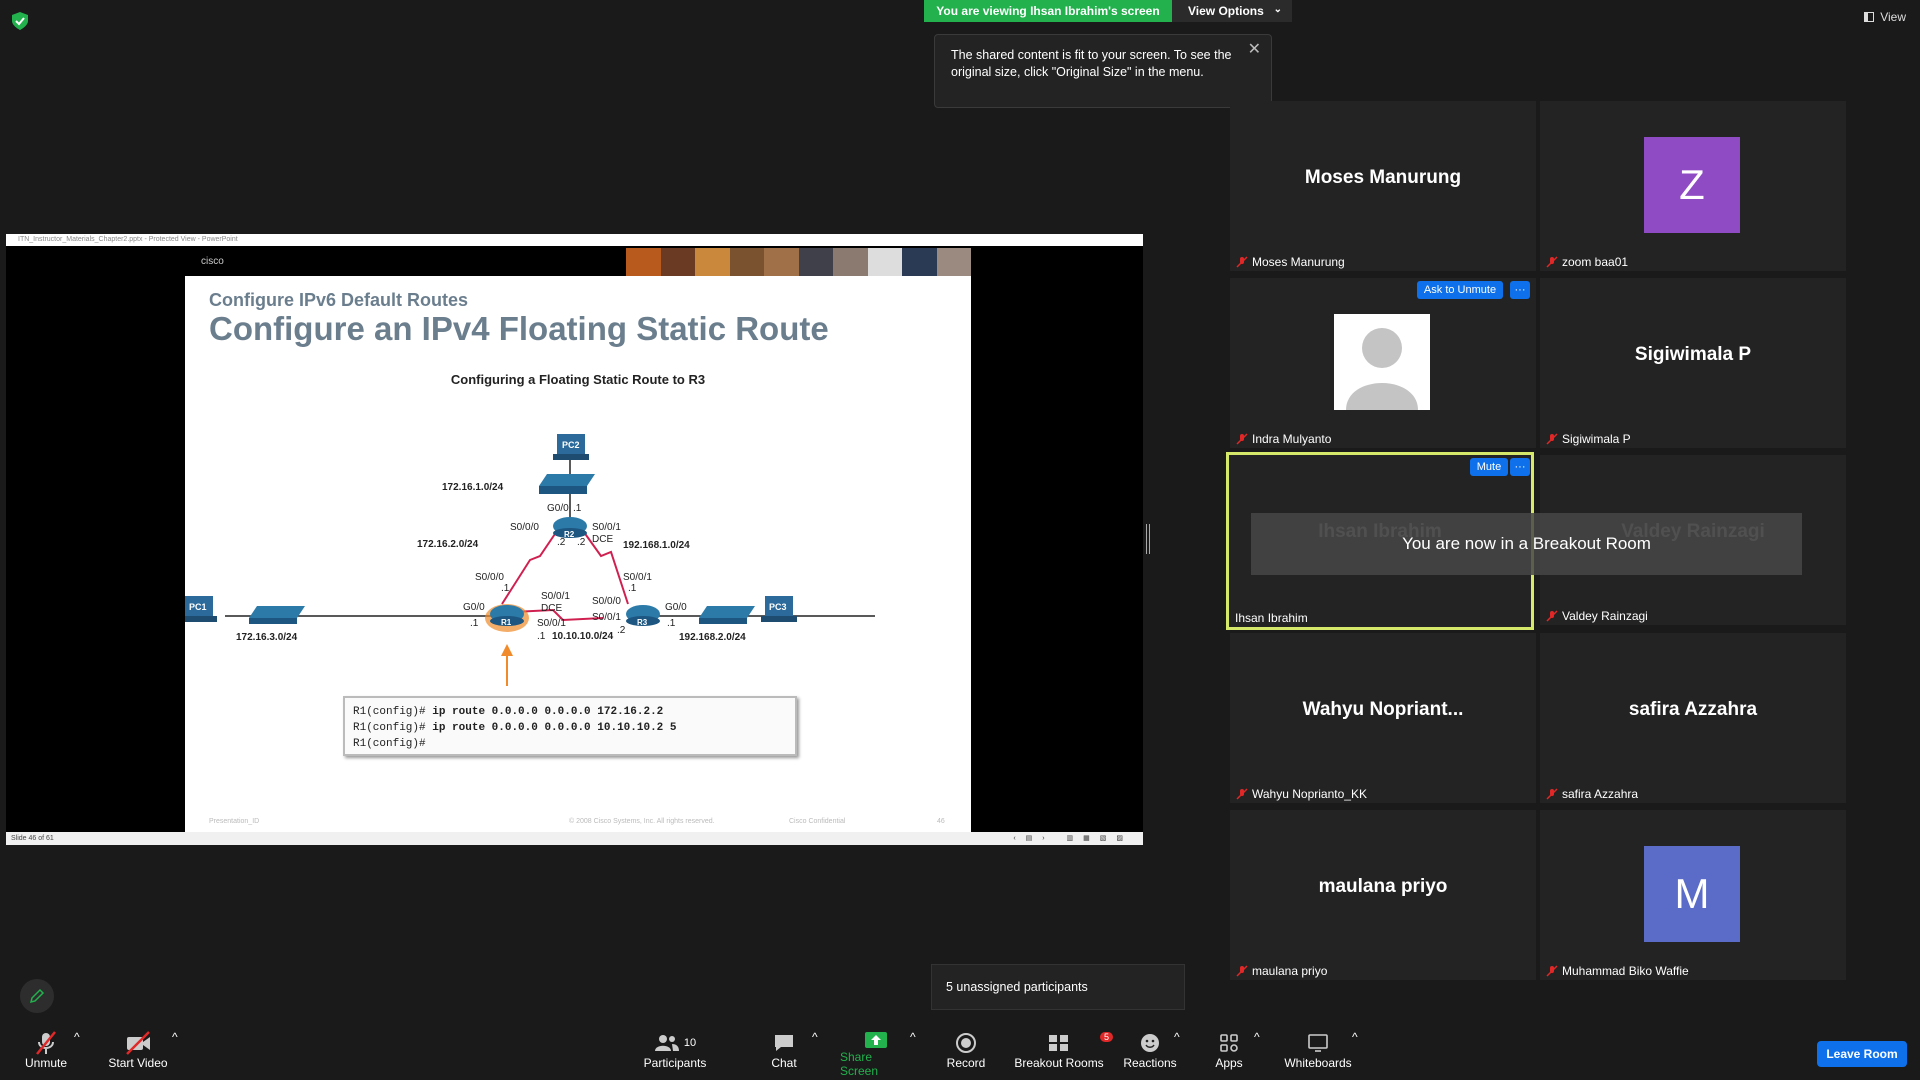  Describe the element at coordinates (1869, 17) in the screenshot. I see `grid-view-icon` at that location.